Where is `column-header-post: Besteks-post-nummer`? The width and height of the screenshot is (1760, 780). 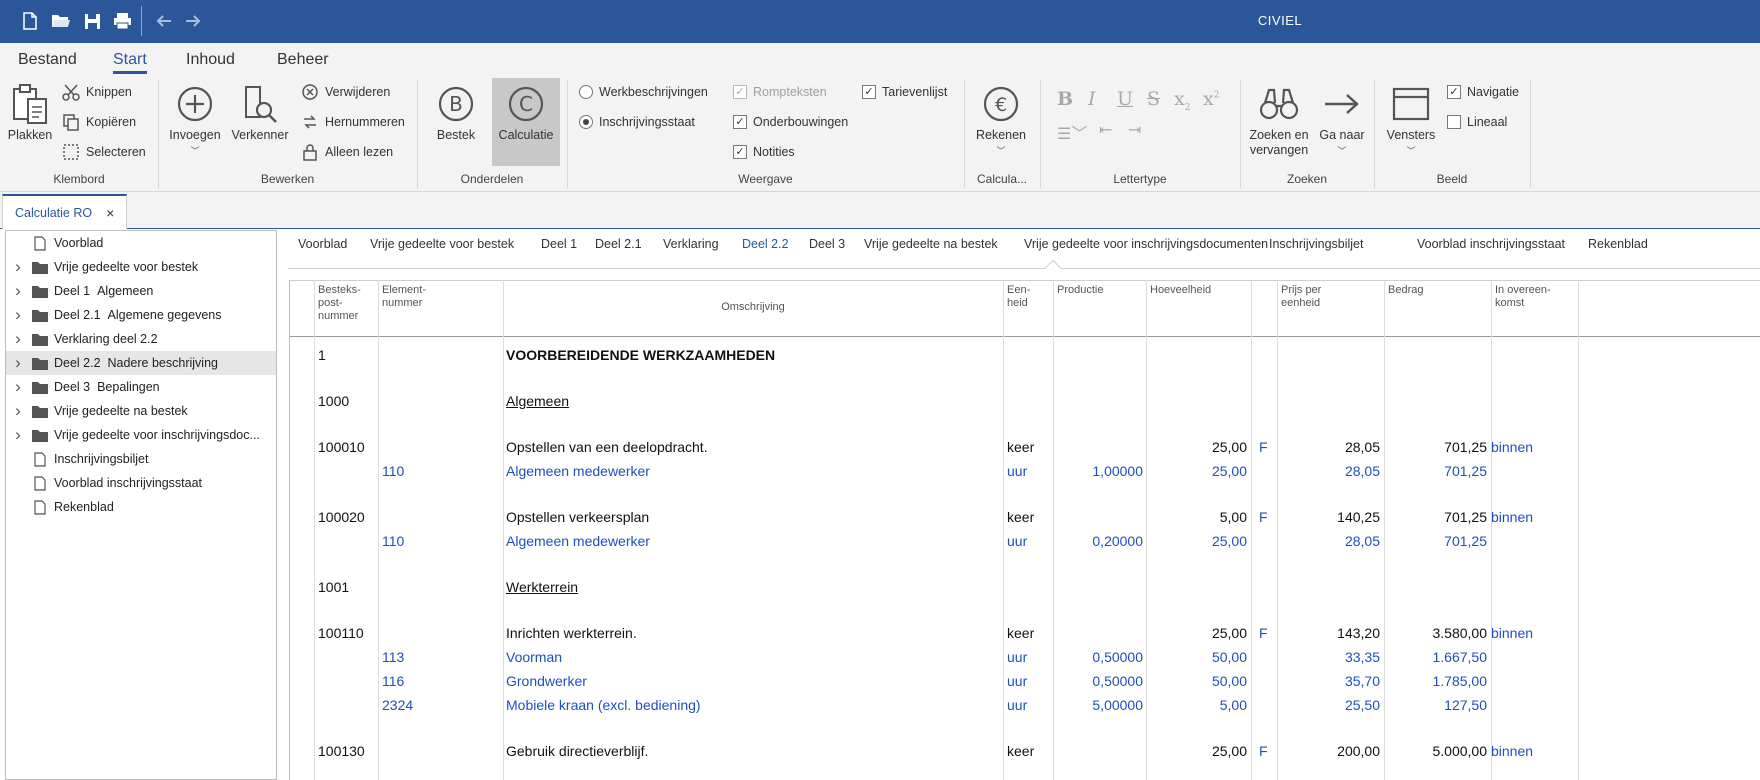 column-header-post: Besteks-post-nummer is located at coordinates (346, 303).